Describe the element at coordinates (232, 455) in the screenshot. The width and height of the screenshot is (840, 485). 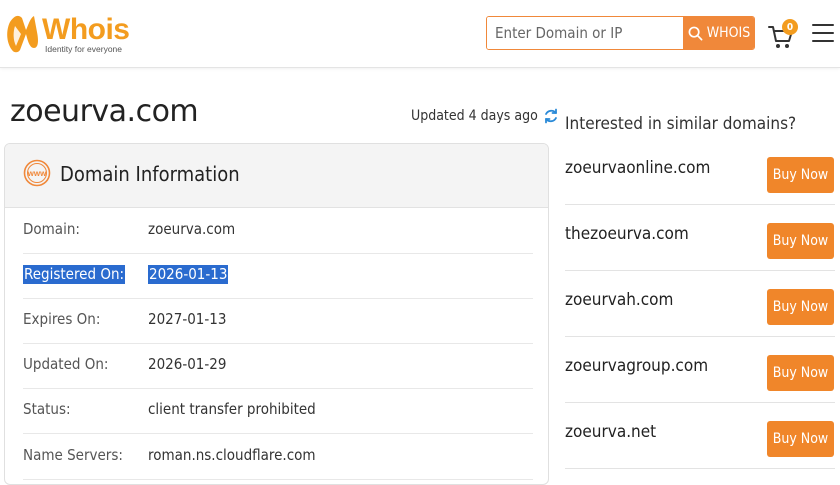
I see `info-value: roman.ns.cloudflare.com` at that location.